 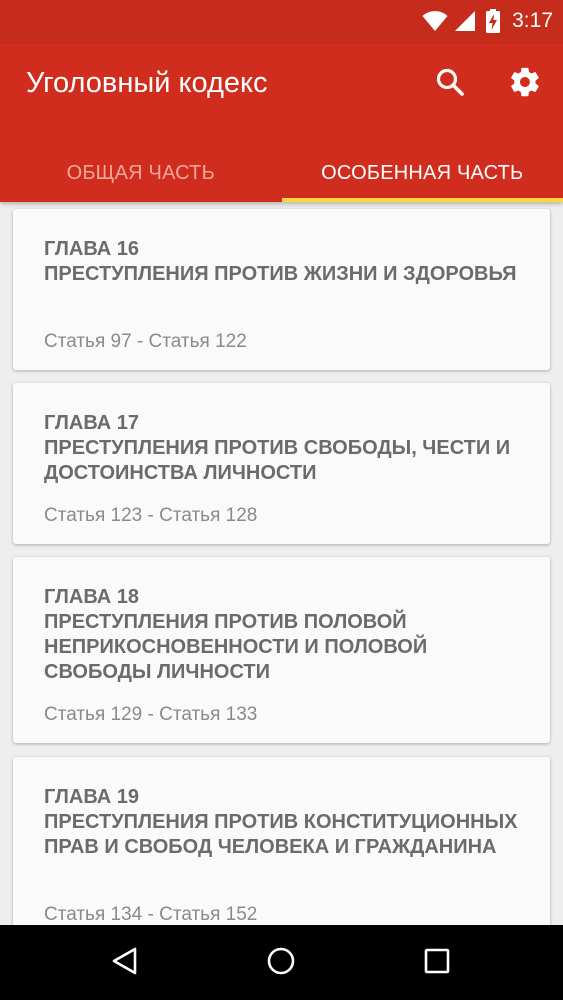 I want to click on status-time: 3:17, so click(x=532, y=20).